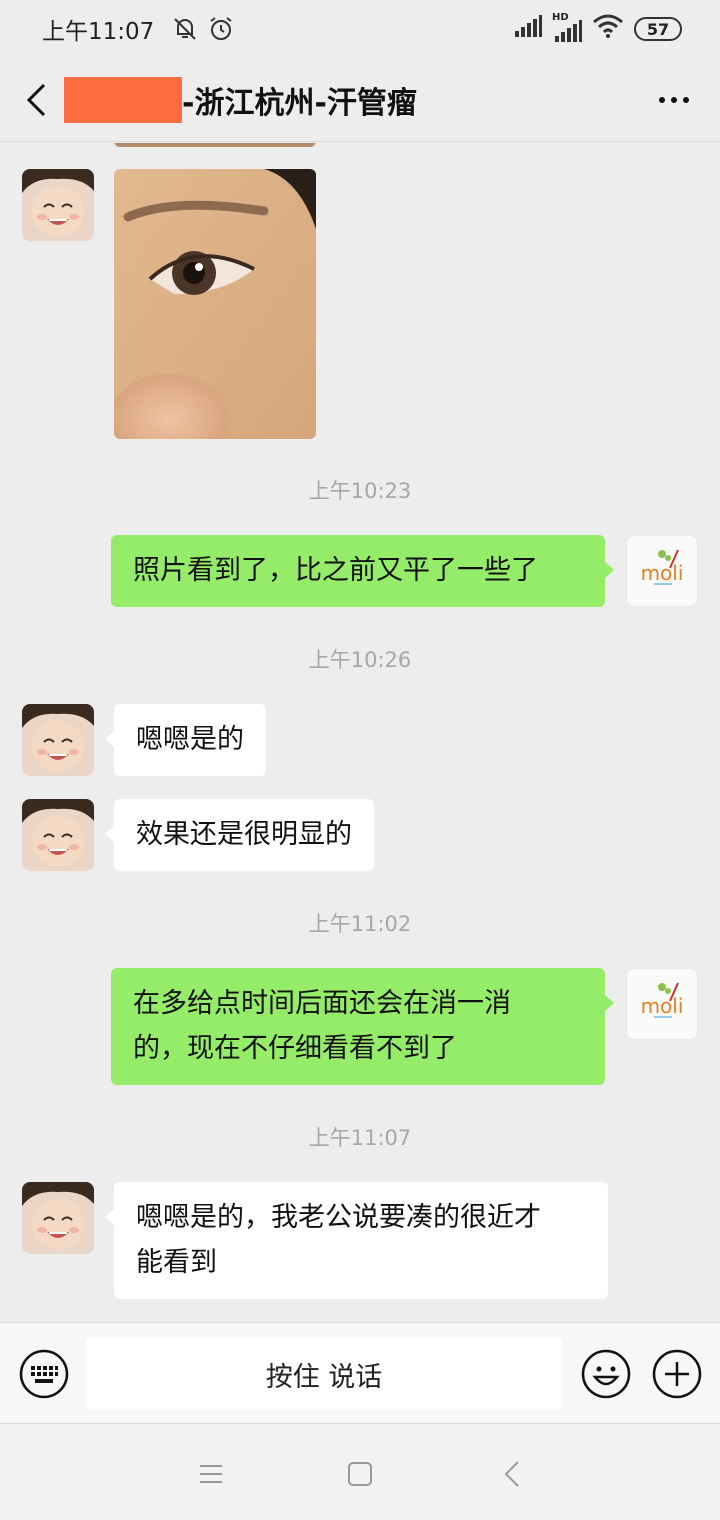  What do you see at coordinates (176, 1262) in the screenshot?
I see `message-text-line: 能看到` at bounding box center [176, 1262].